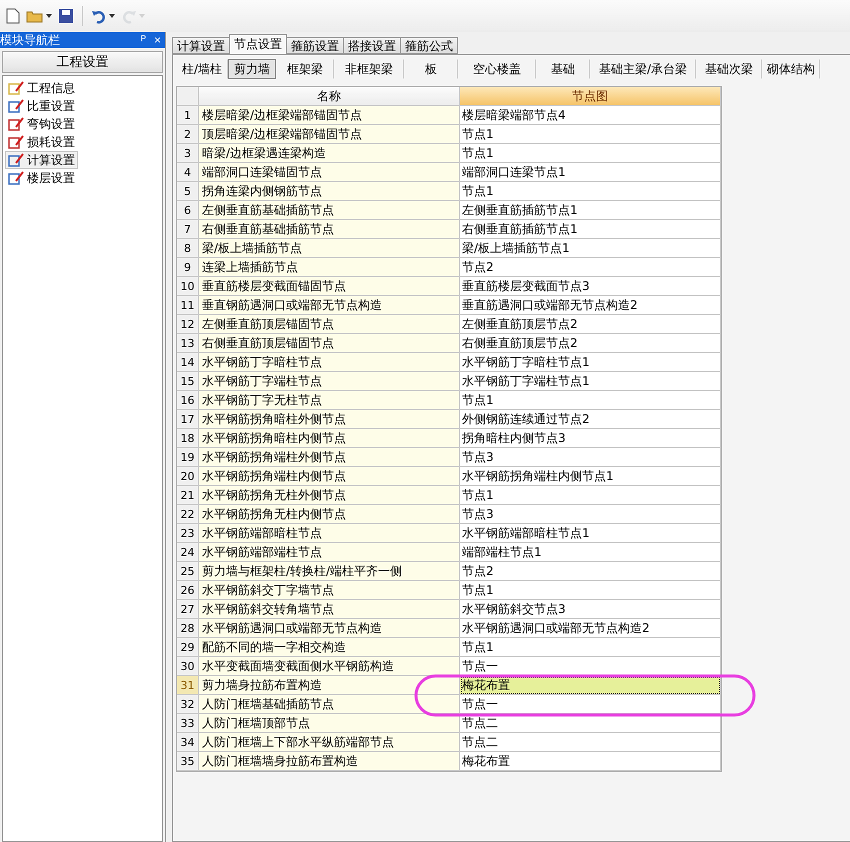 The height and width of the screenshot is (842, 850). I want to click on table-cell: 暗梁/边框梁遇连梁构造, so click(329, 153).